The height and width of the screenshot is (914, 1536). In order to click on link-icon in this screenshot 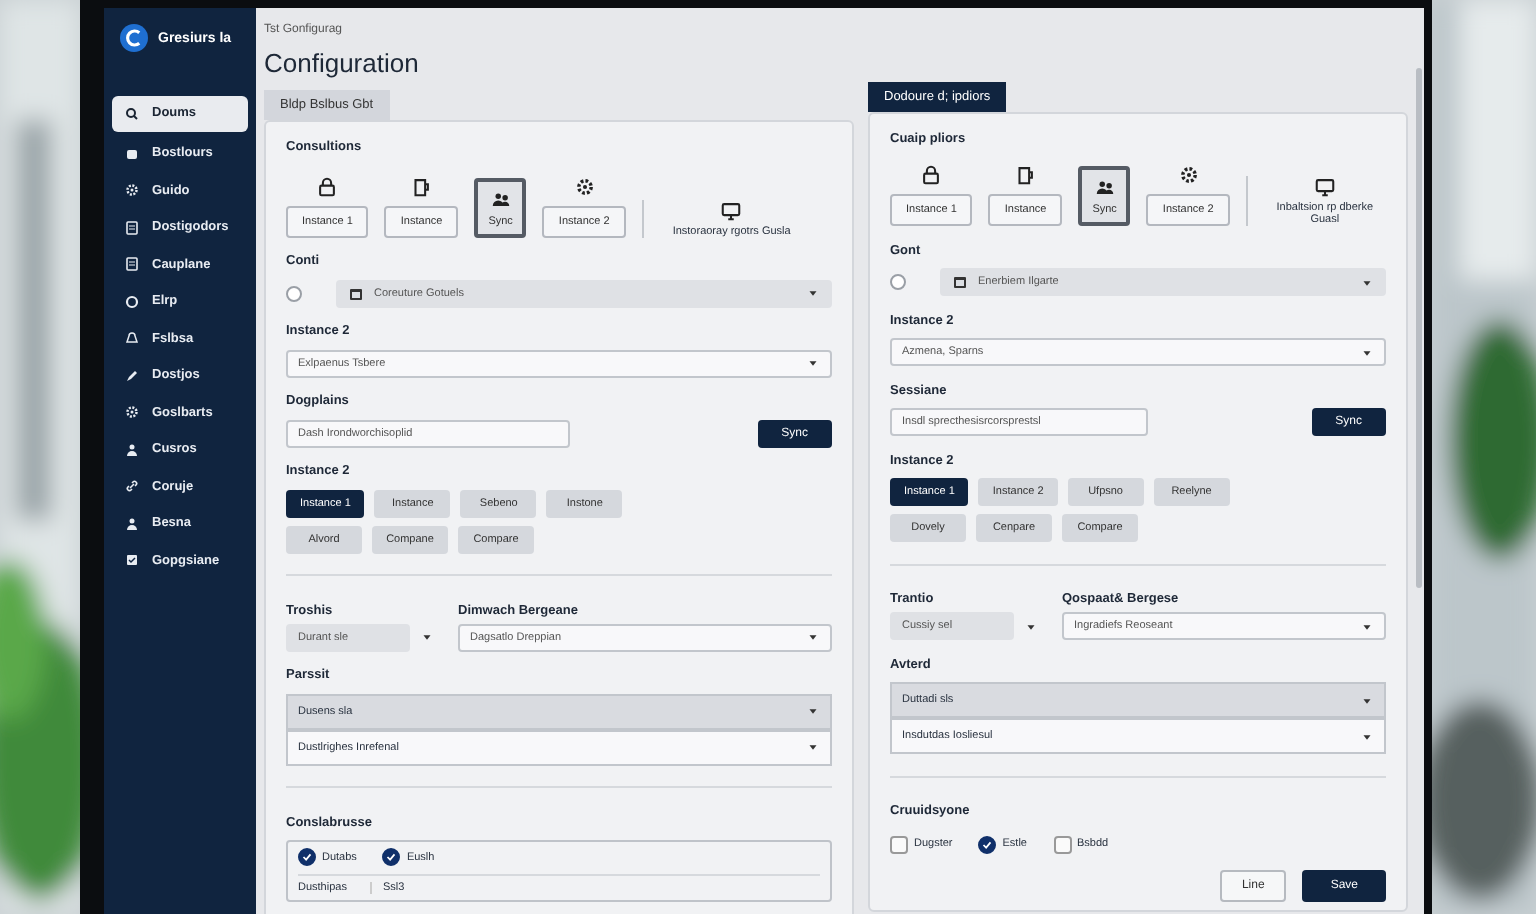, I will do `click(132, 486)`.